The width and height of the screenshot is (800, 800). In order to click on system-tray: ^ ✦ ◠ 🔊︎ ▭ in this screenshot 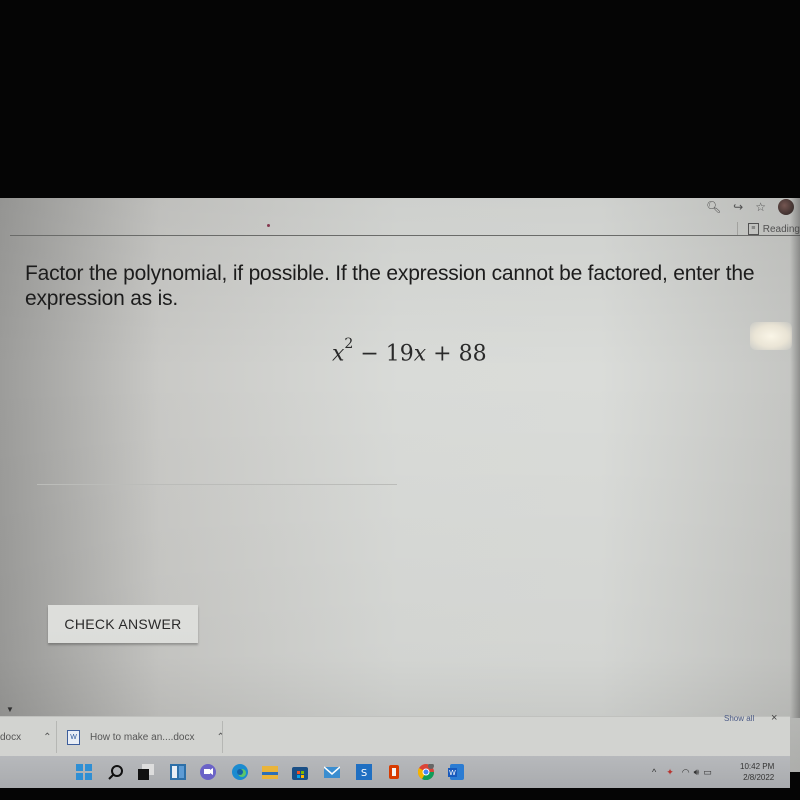, I will do `click(682, 772)`.